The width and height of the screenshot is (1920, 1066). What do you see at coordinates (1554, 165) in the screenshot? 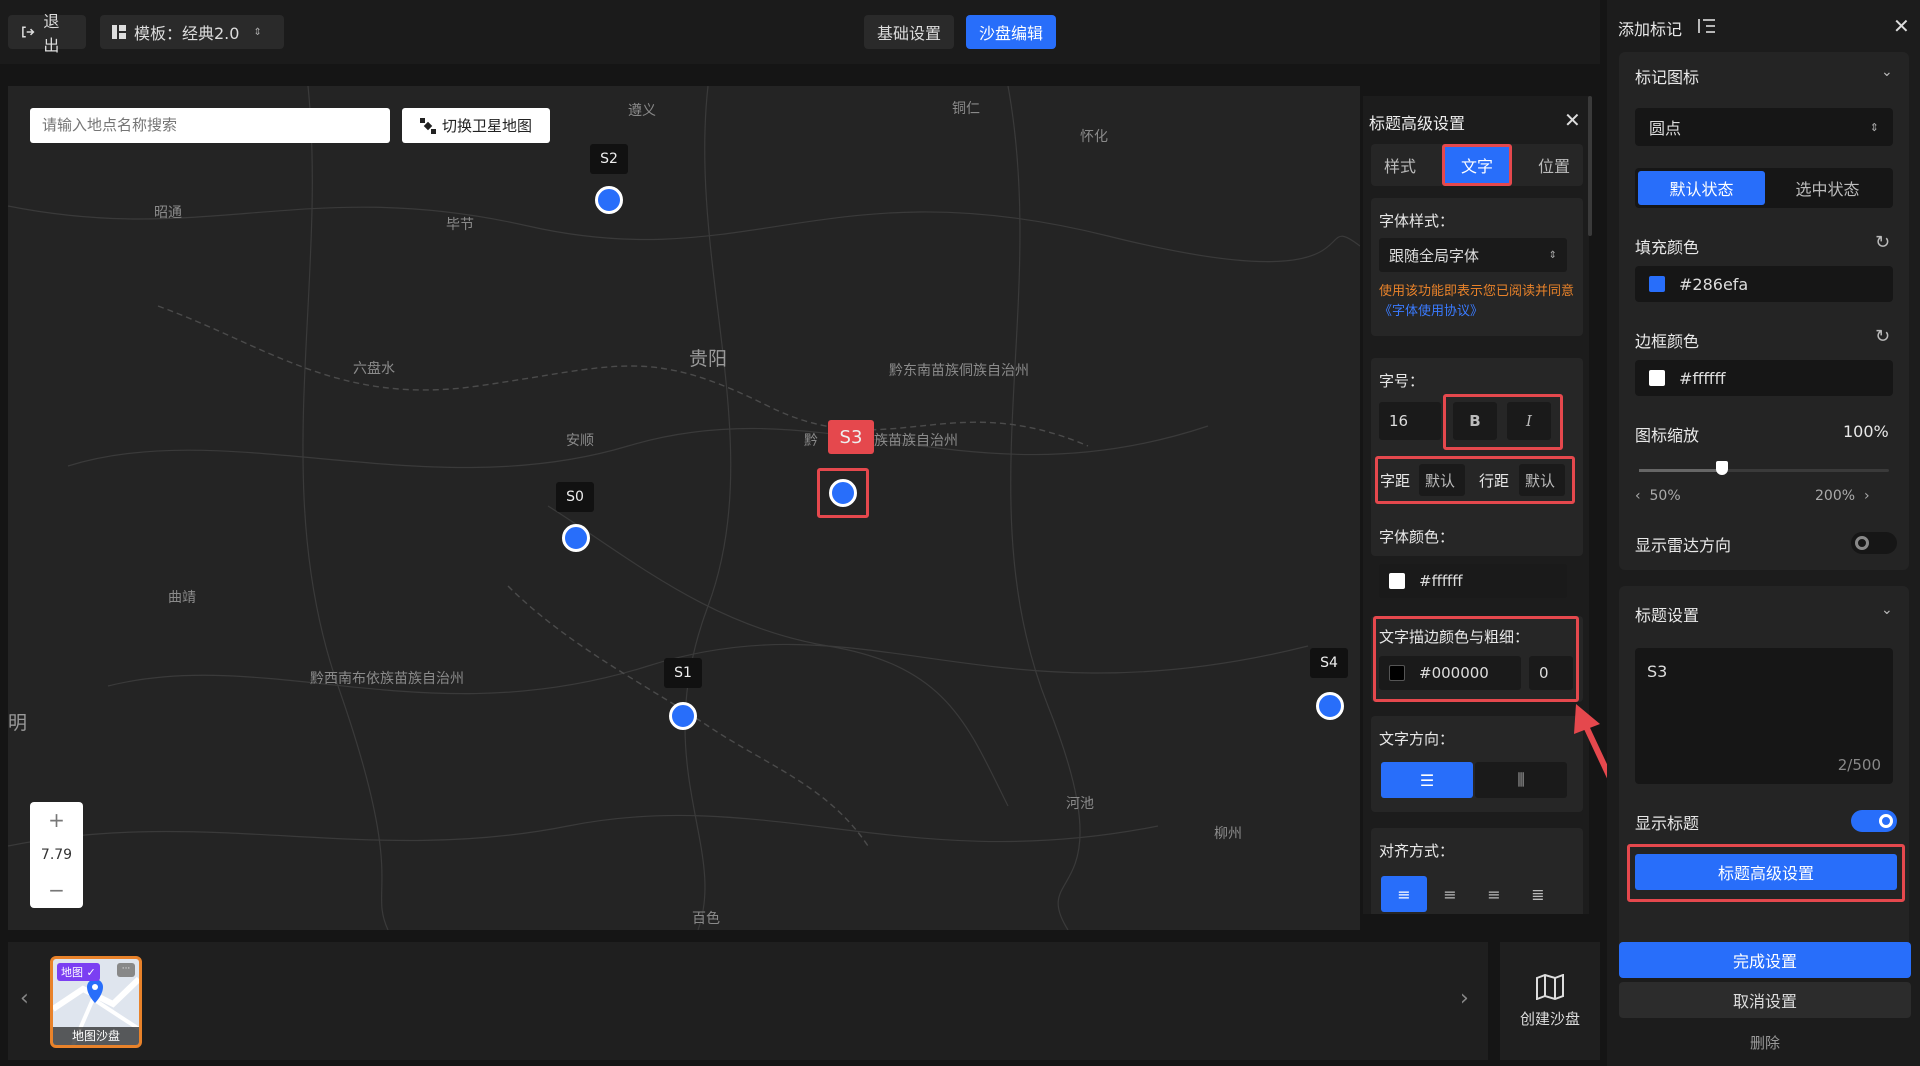
I see `tab-position: 位置` at bounding box center [1554, 165].